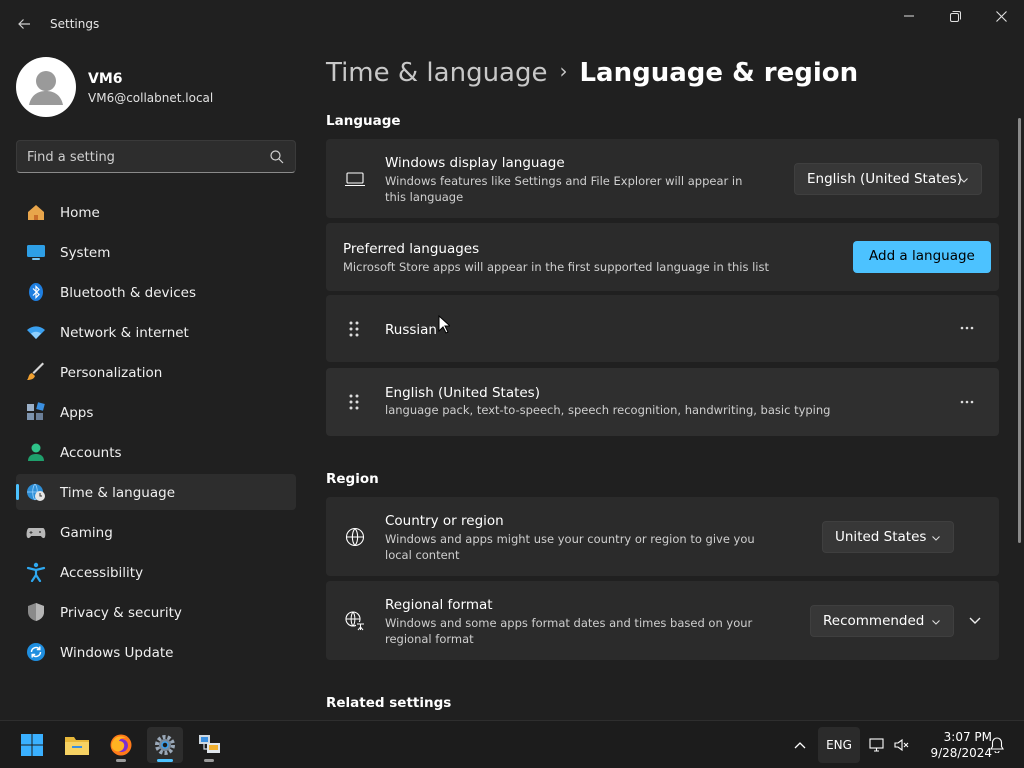 This screenshot has height=768, width=1024. What do you see at coordinates (156, 532) in the screenshot?
I see `sidebar-item-gaming: Gaming` at bounding box center [156, 532].